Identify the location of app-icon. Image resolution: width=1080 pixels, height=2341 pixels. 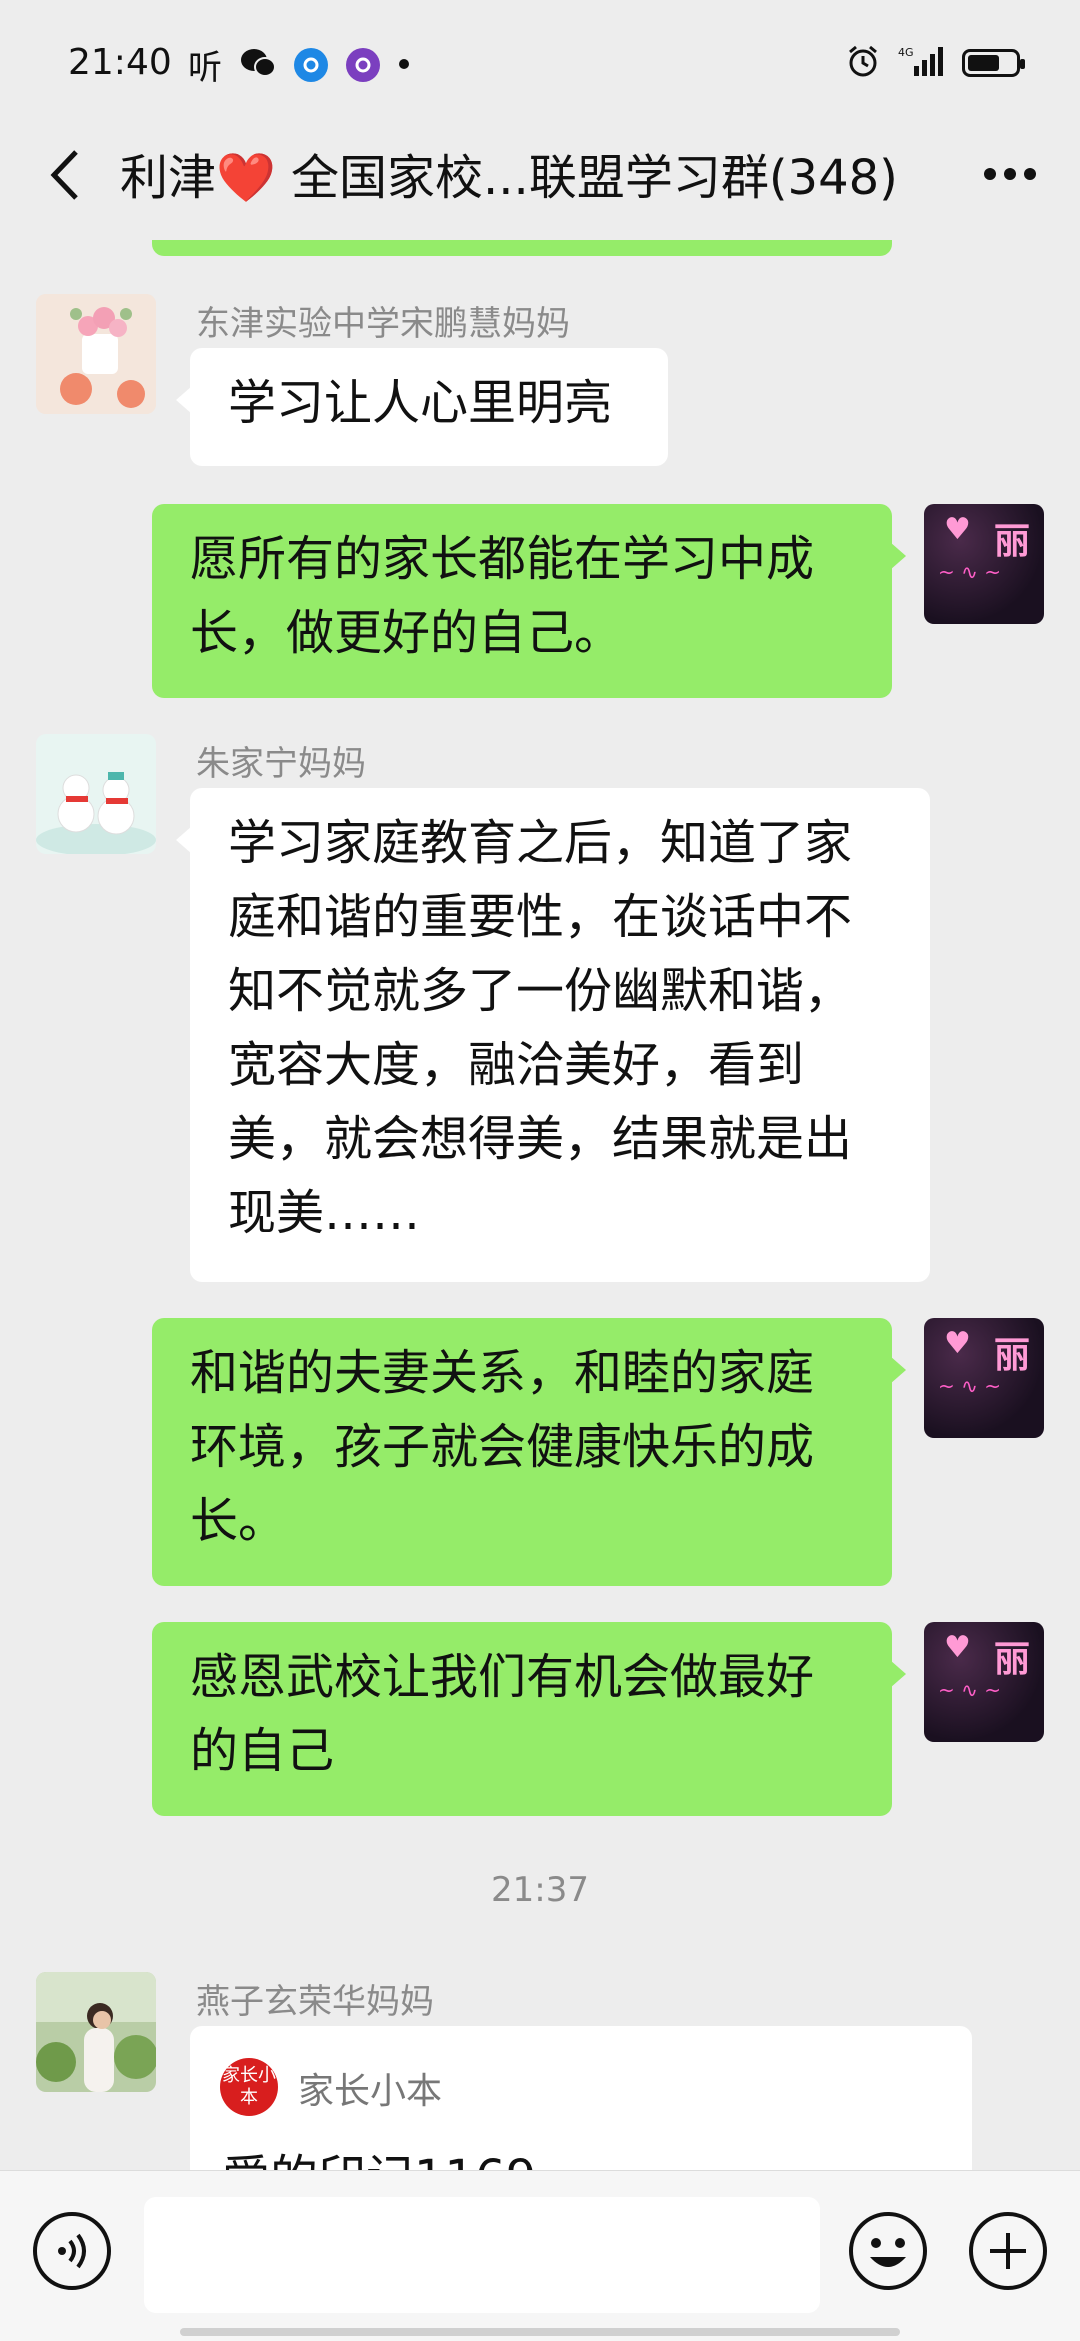
(363, 64).